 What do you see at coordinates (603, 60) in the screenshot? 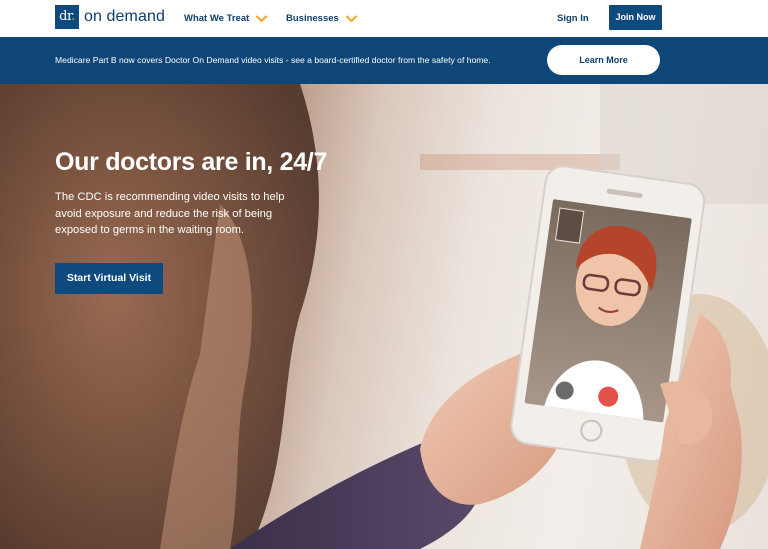
I see `learn-more-button: Learn More` at bounding box center [603, 60].